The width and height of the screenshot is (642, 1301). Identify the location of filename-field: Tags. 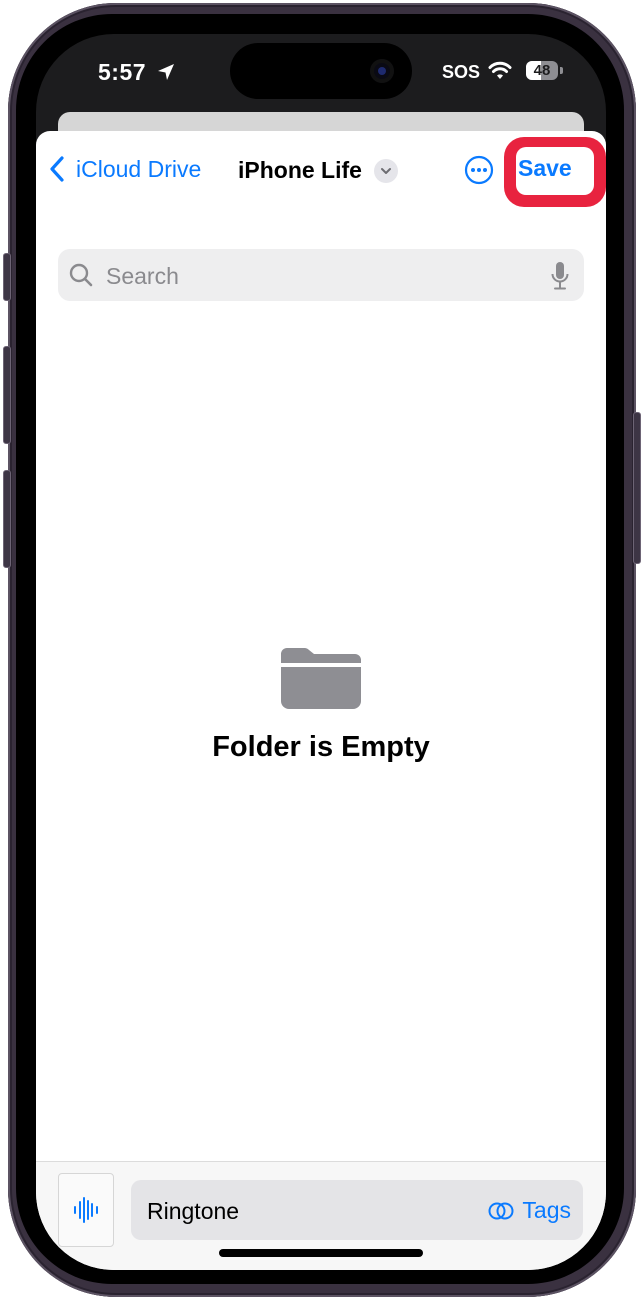
(357, 1211).